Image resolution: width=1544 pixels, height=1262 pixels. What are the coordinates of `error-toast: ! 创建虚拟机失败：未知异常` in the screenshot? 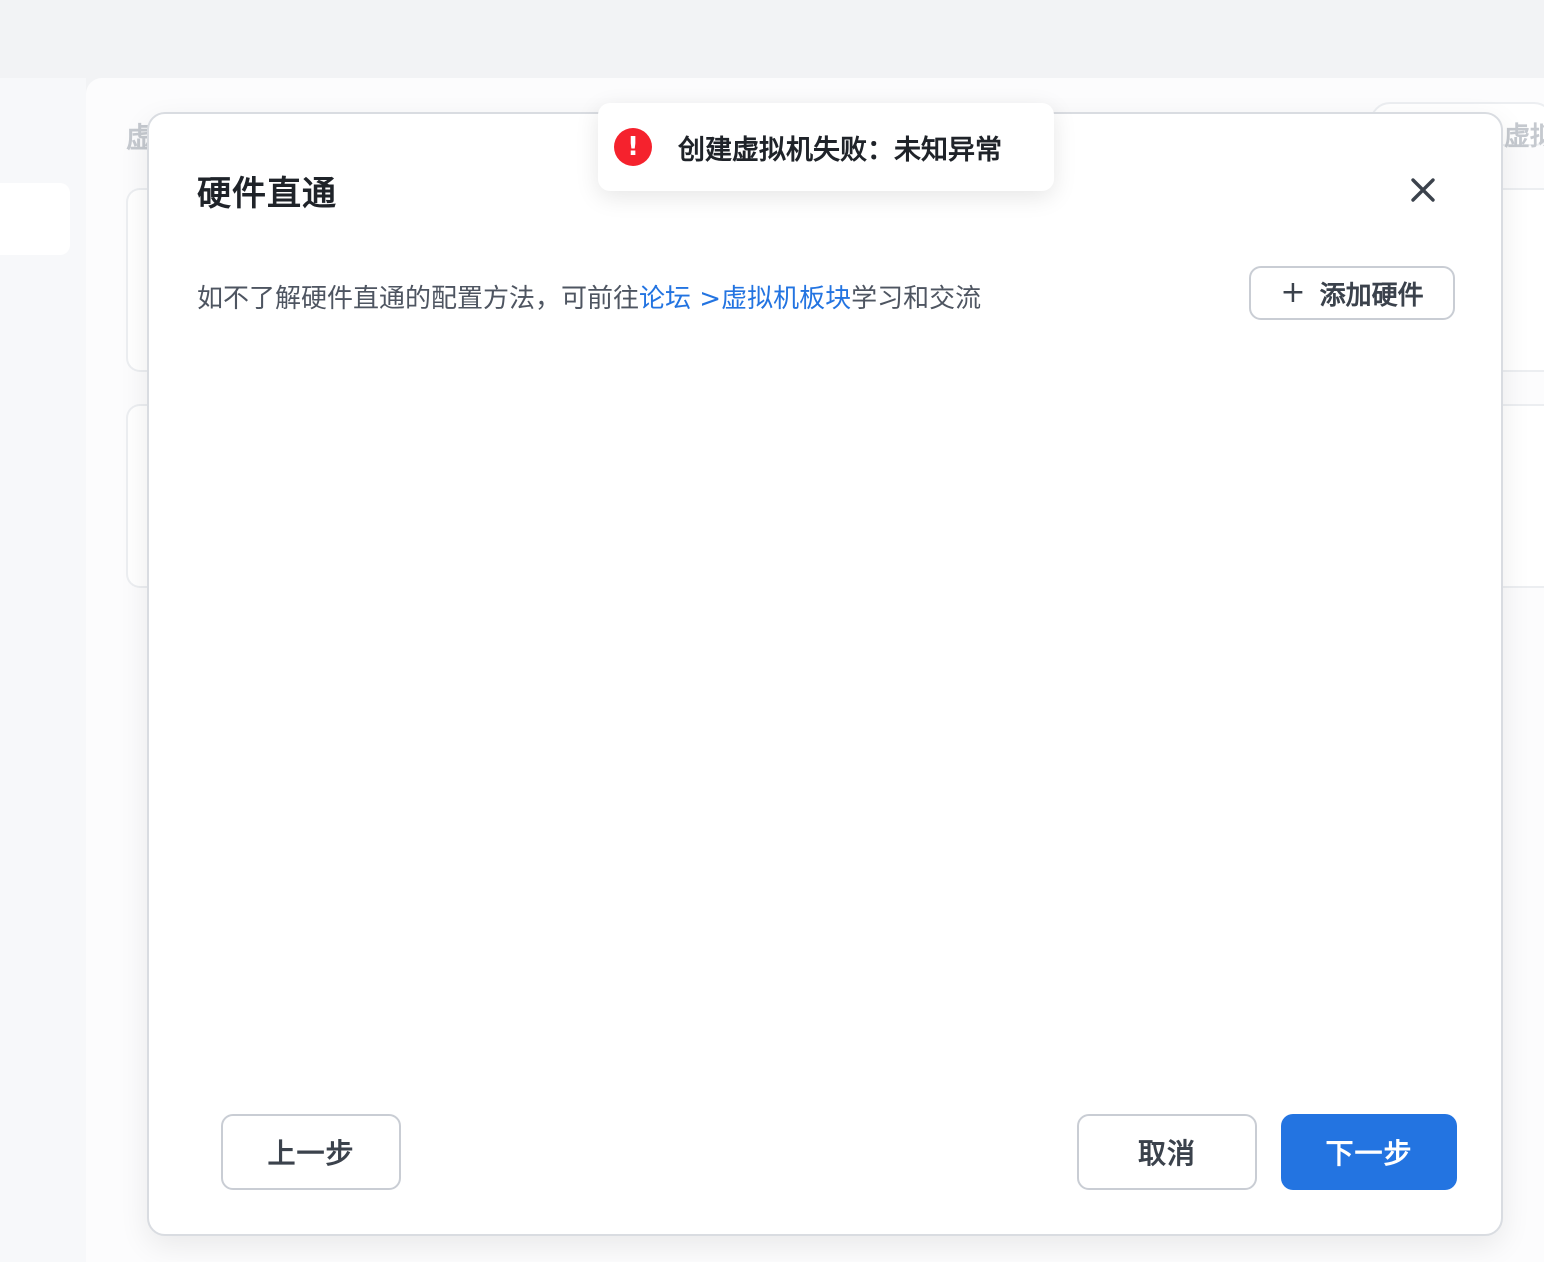 It's located at (826, 147).